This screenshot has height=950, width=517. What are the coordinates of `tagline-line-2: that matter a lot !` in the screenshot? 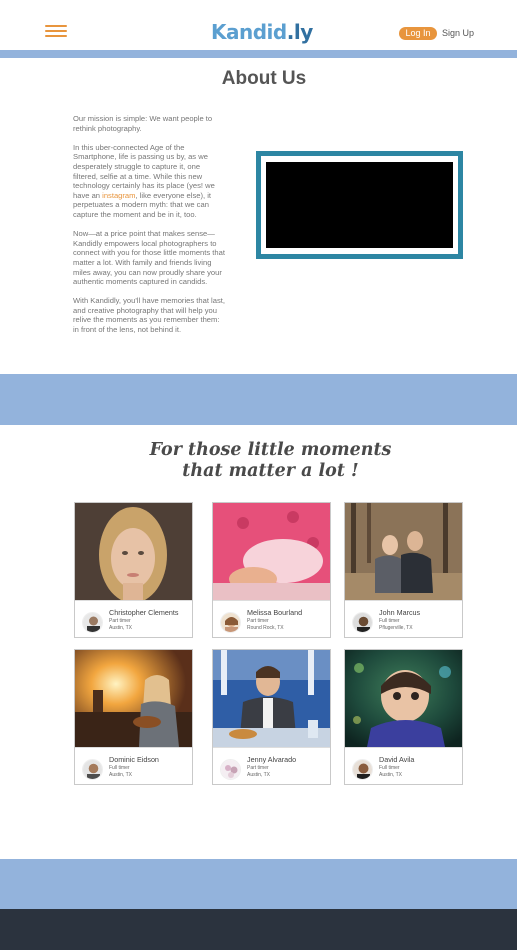 It's located at (270, 471).